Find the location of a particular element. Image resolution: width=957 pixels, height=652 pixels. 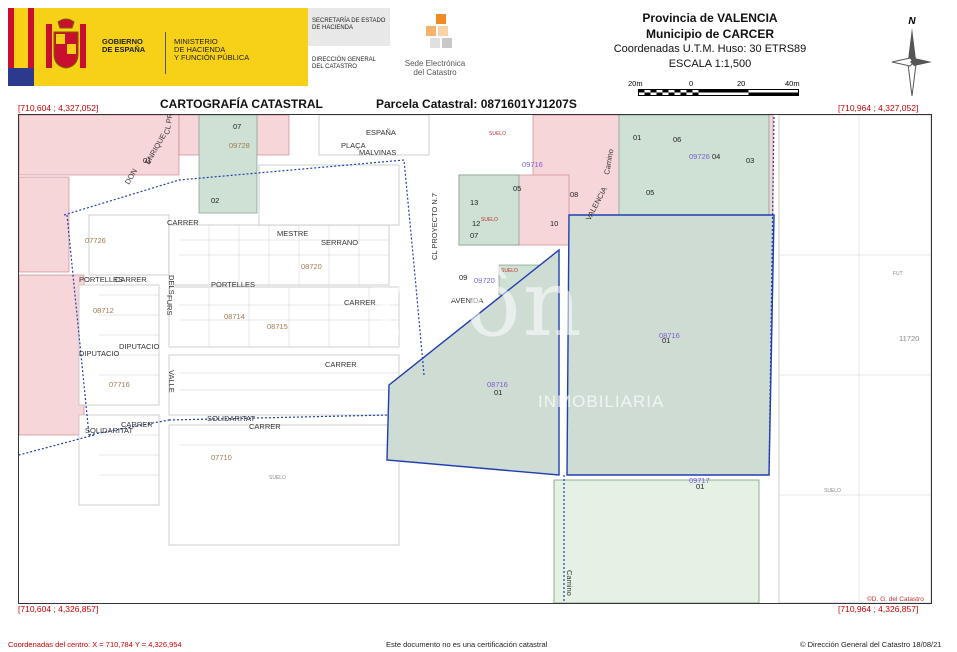

agency-watermark-sub: INMOBILIARIA is located at coordinates (601, 401).